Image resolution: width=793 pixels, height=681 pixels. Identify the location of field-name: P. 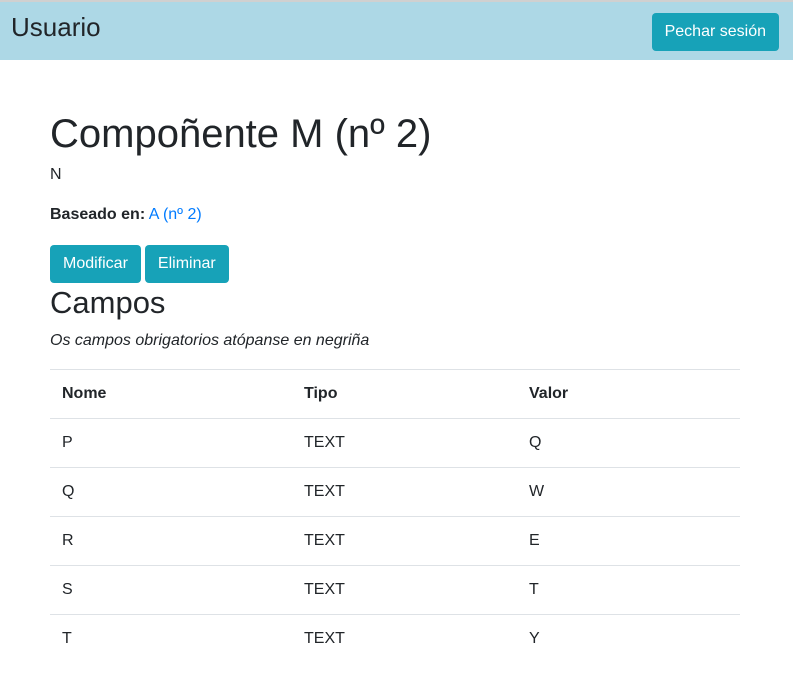
(171, 443).